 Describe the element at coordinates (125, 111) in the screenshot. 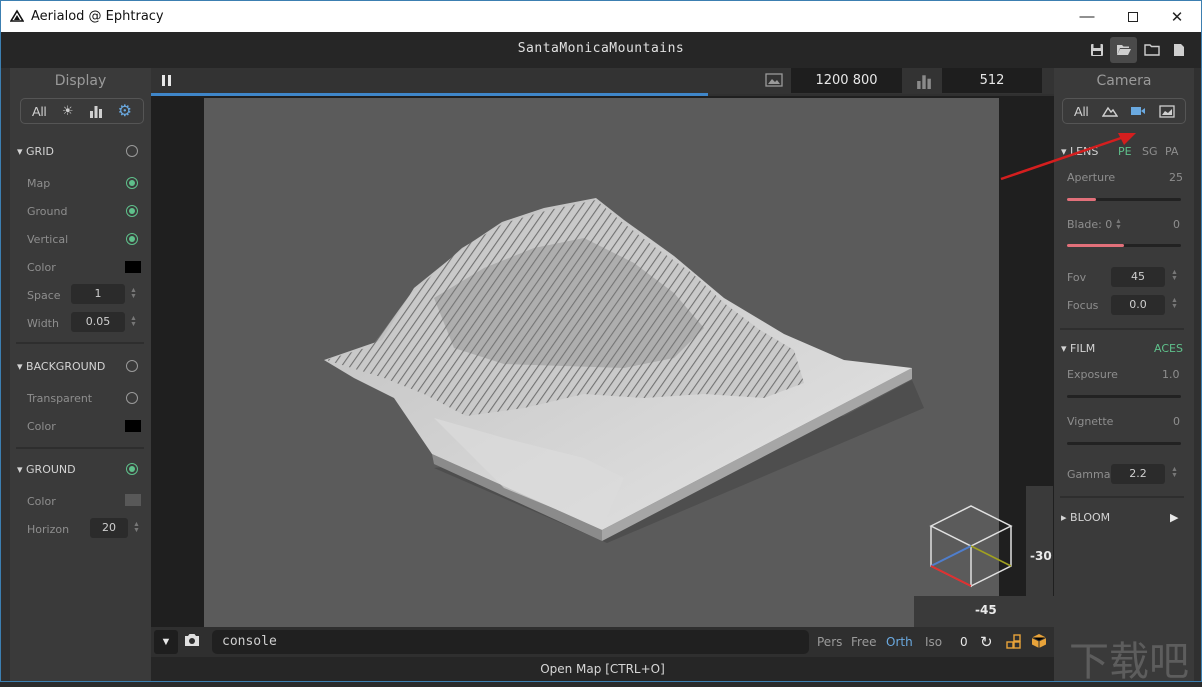

I see `tab-settings: ⚙` at that location.